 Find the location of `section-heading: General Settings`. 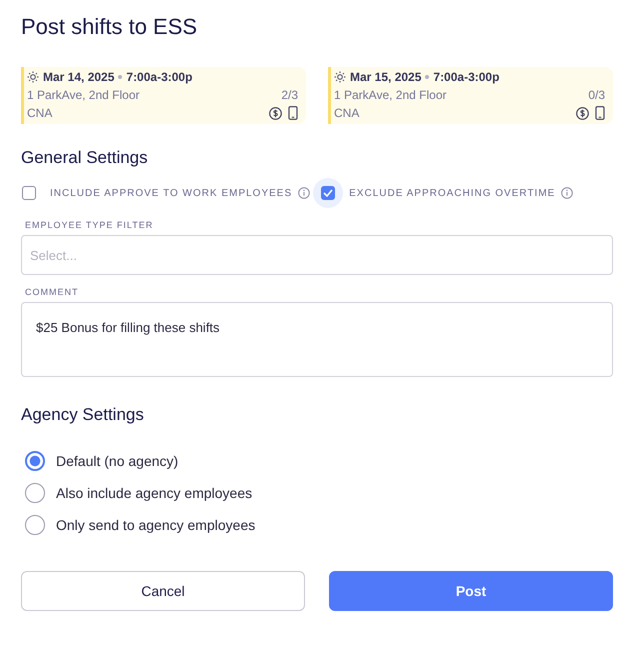

section-heading: General Settings is located at coordinates (85, 158).